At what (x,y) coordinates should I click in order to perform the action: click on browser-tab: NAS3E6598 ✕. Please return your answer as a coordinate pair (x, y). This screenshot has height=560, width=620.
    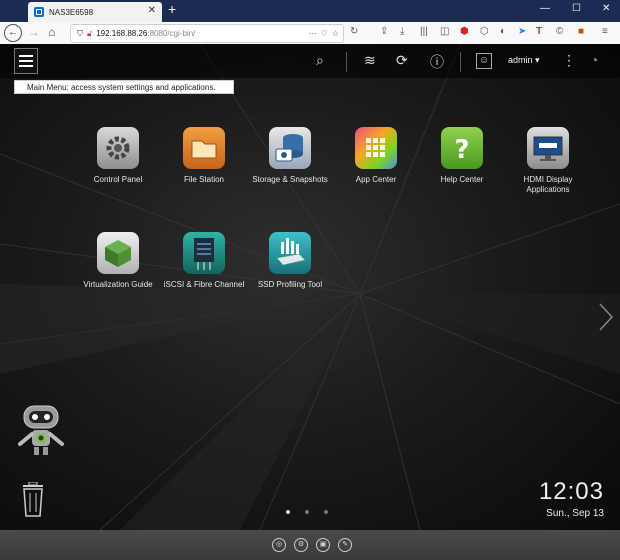
    Looking at the image, I should click on (95, 12).